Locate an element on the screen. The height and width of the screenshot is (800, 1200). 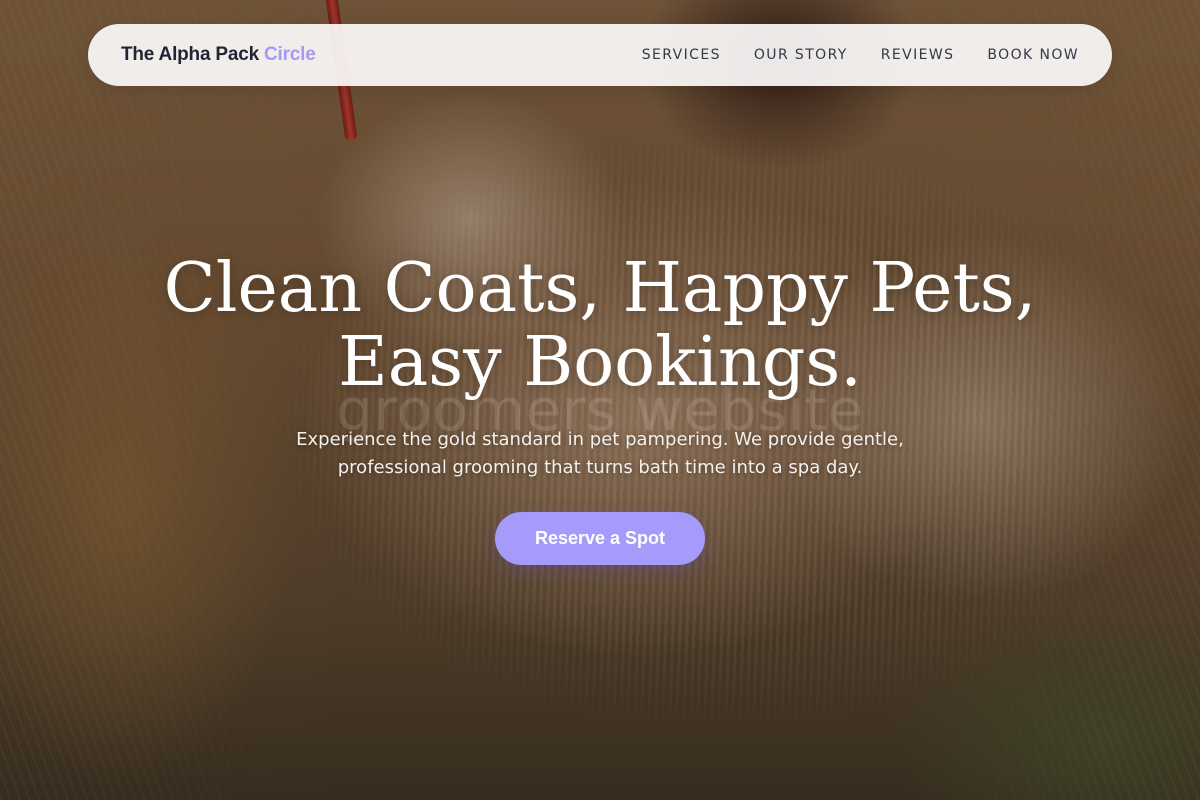
hero-headline-line-1: Clean Coats, Happy Pets, is located at coordinates (600, 288).